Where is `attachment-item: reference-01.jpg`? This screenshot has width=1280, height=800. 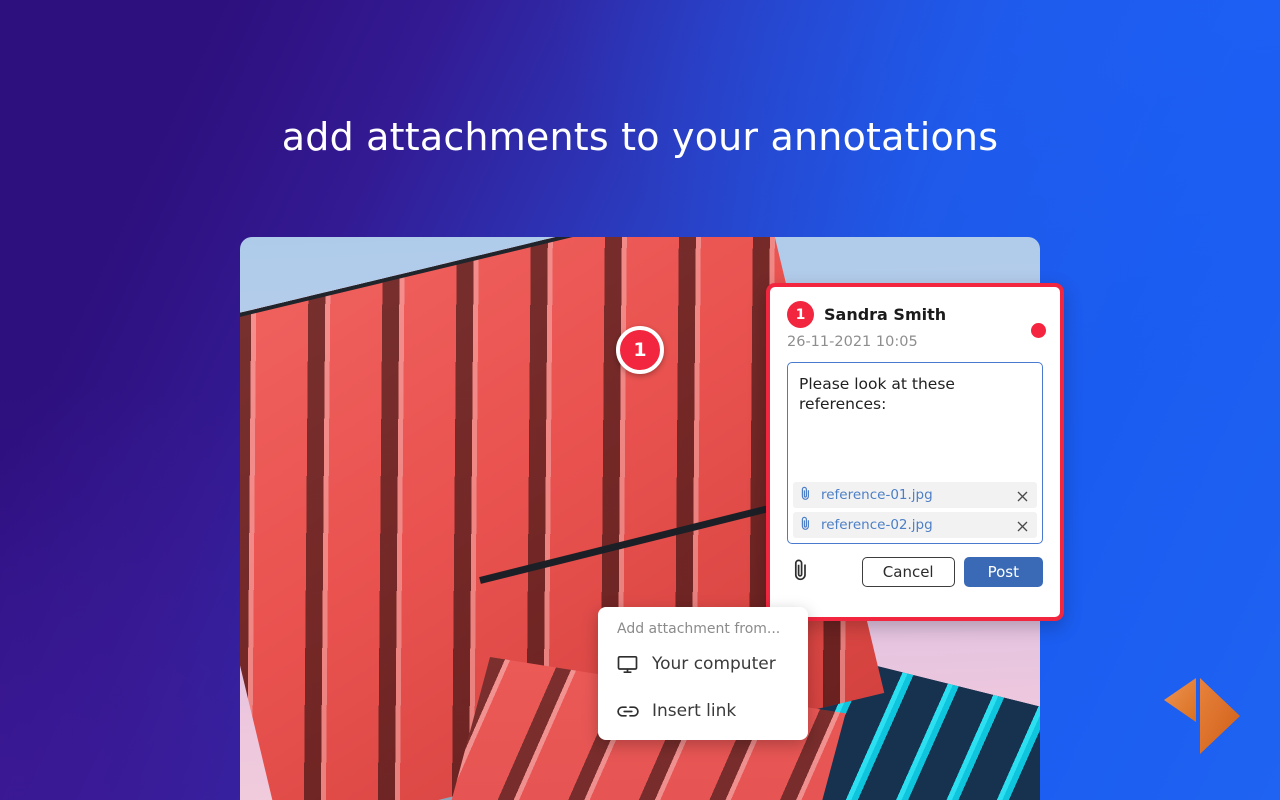
attachment-item: reference-01.jpg is located at coordinates (915, 495).